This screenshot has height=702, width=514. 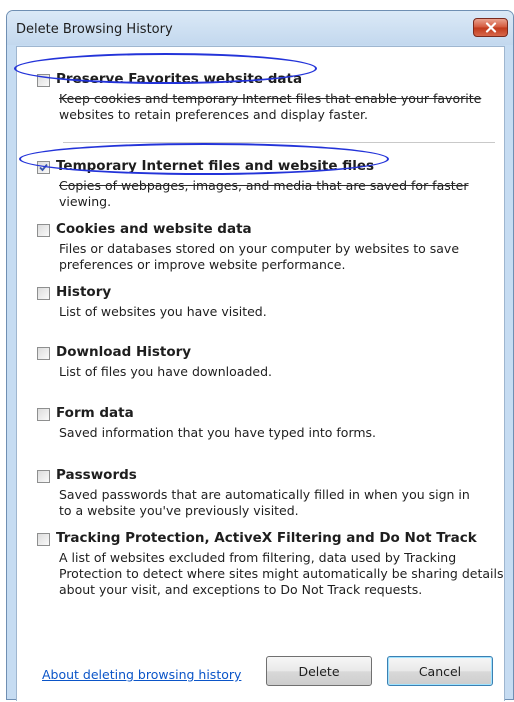 I want to click on preserve-favorites-label: Preserve Favorites website data, so click(x=179, y=79).